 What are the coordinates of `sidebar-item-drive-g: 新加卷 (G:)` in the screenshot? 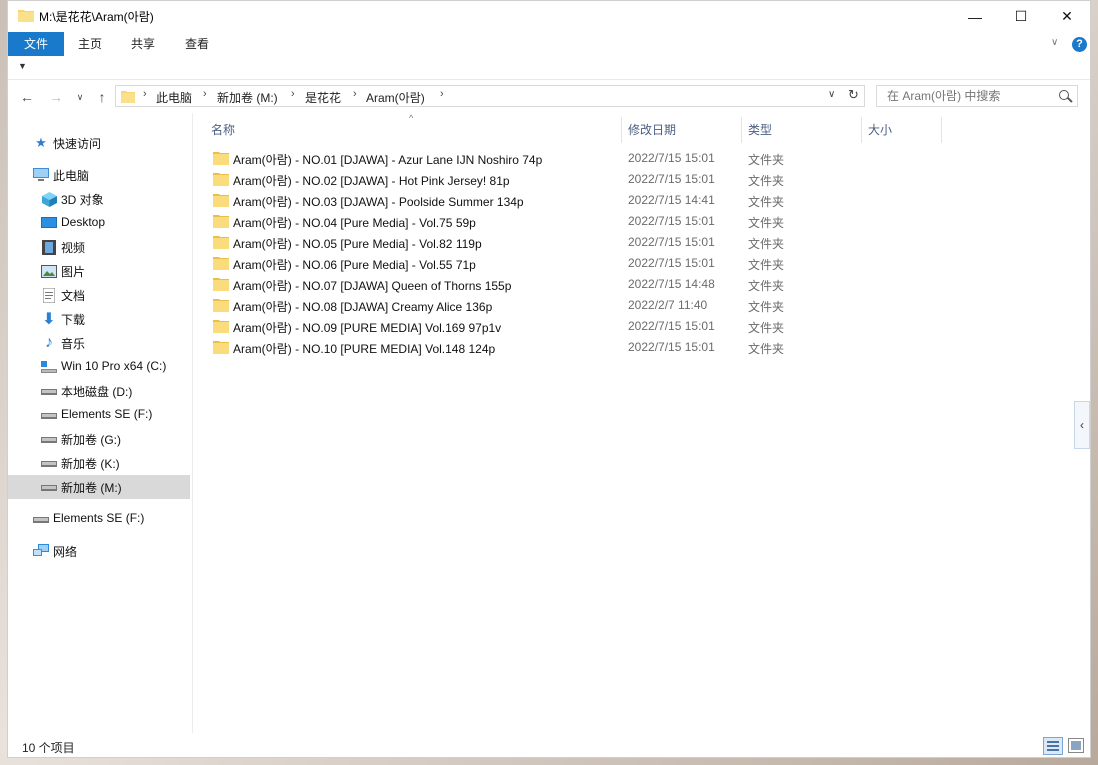 It's located at (99, 439).